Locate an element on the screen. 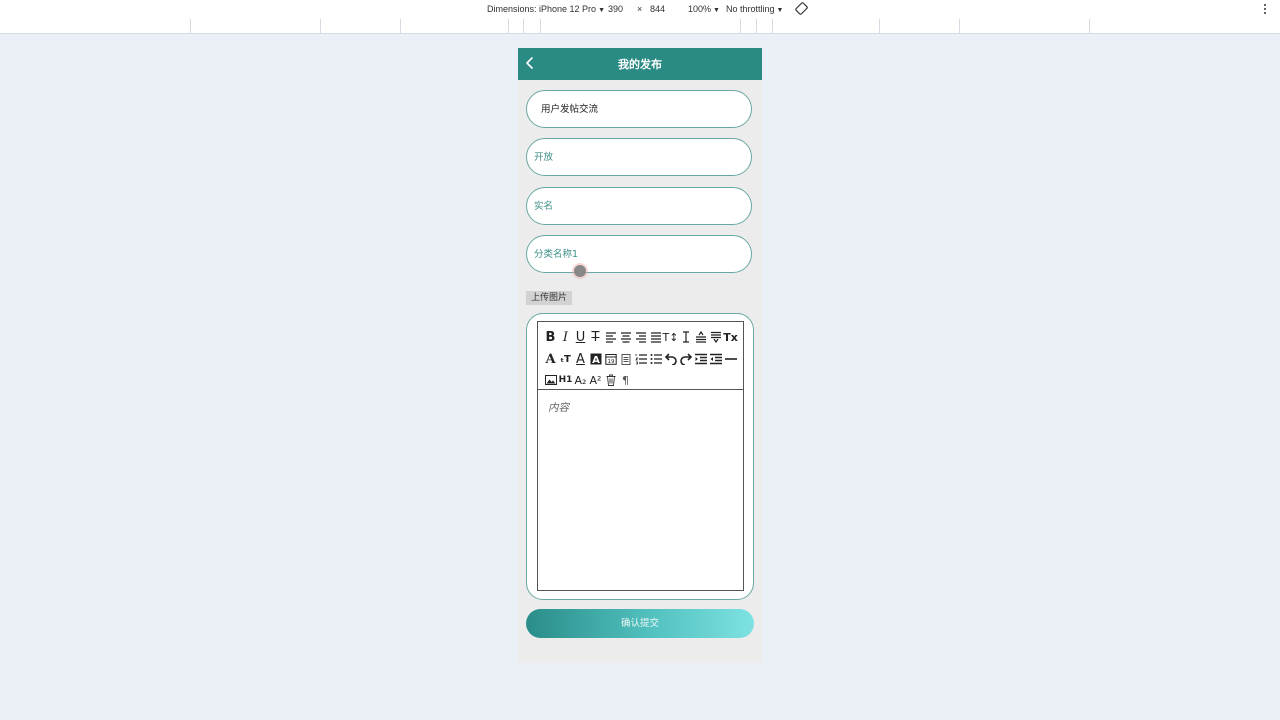  touch-cursor is located at coordinates (580, 271).